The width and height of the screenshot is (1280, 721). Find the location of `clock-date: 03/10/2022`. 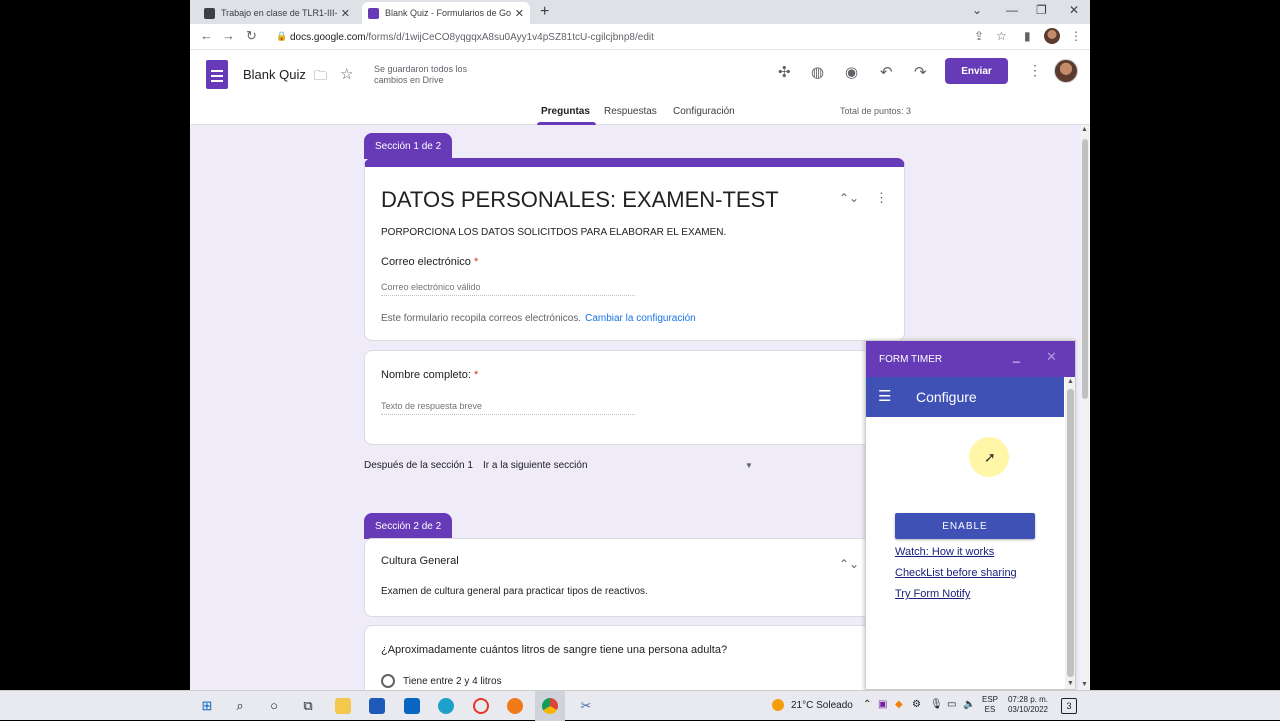

clock-date: 03/10/2022 is located at coordinates (1028, 709).